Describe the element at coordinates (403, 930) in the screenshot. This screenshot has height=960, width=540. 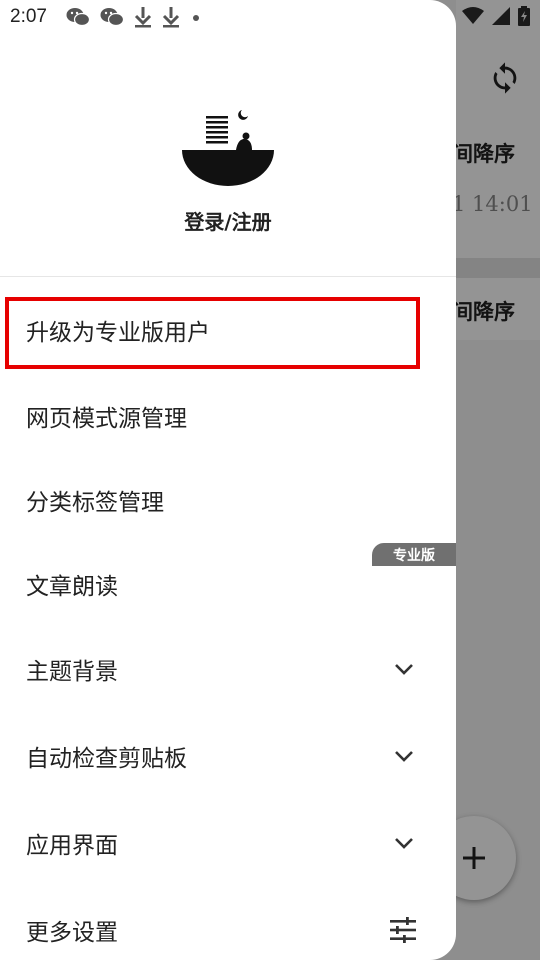
I see `tune-icon` at that location.